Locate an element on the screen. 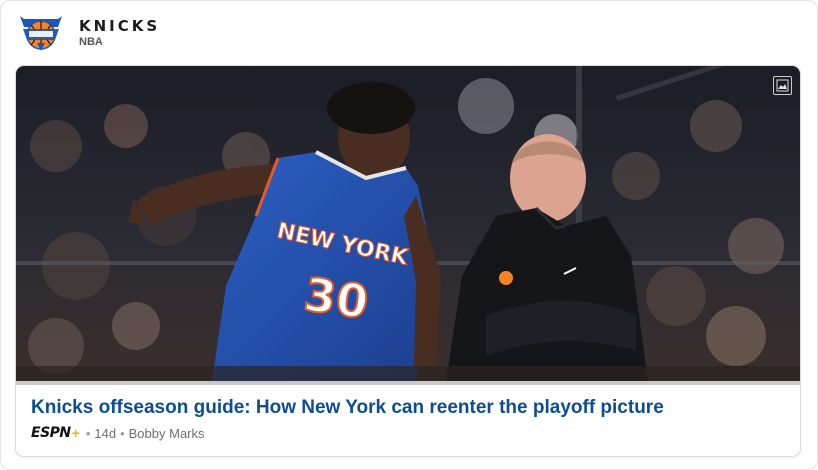 The image size is (818, 470). article-meta: ESPN + • 14d • Bobby Marks is located at coordinates (118, 433).